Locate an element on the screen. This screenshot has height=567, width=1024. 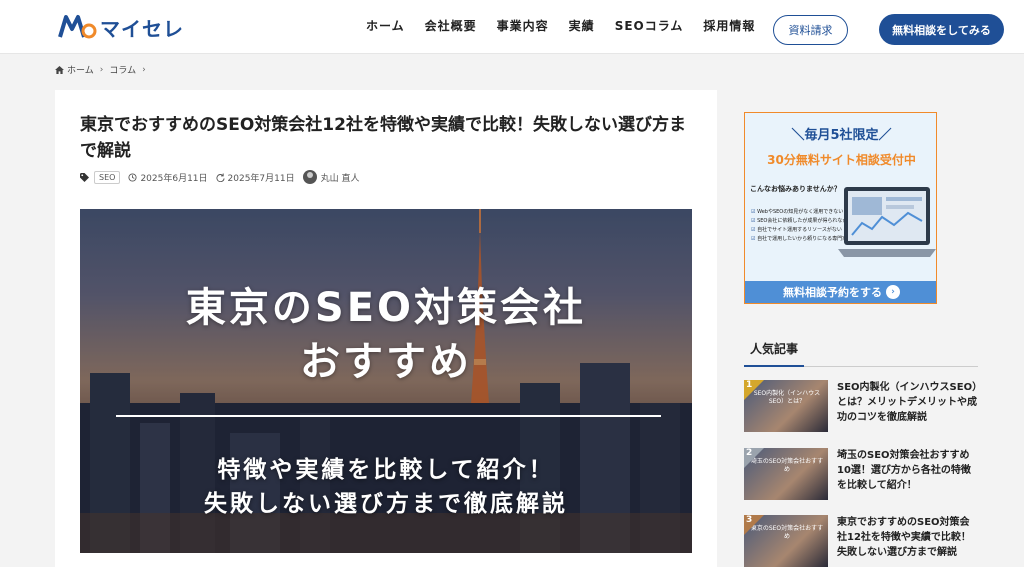
free-consultation-button: 無料相談をしてみる is located at coordinates (941, 29).